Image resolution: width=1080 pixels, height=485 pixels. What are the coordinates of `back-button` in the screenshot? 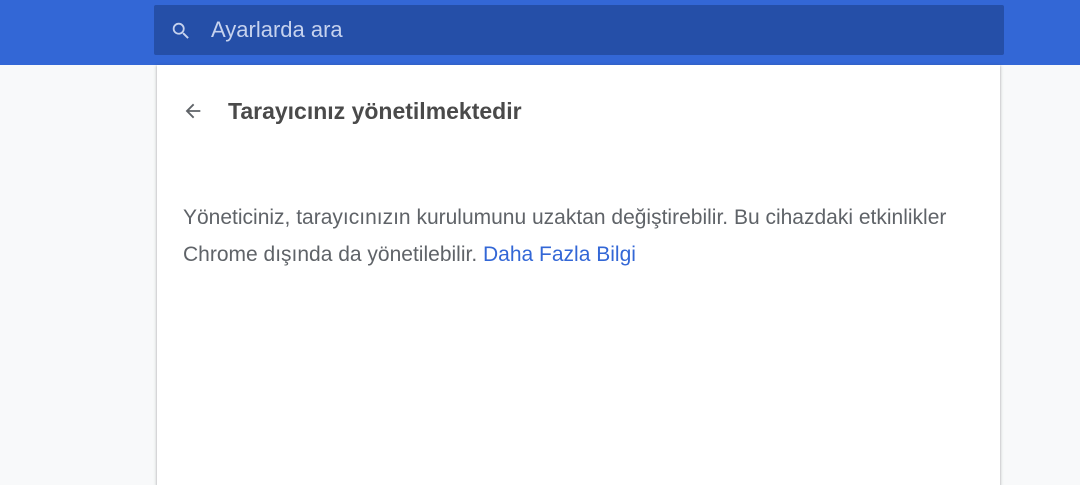 It's located at (193, 111).